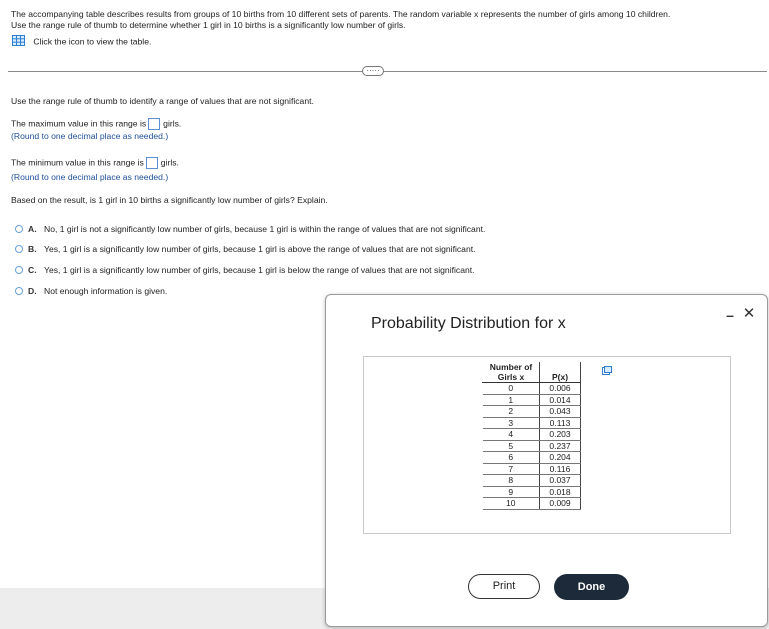  I want to click on table-row: 2 0.043, so click(531, 411).